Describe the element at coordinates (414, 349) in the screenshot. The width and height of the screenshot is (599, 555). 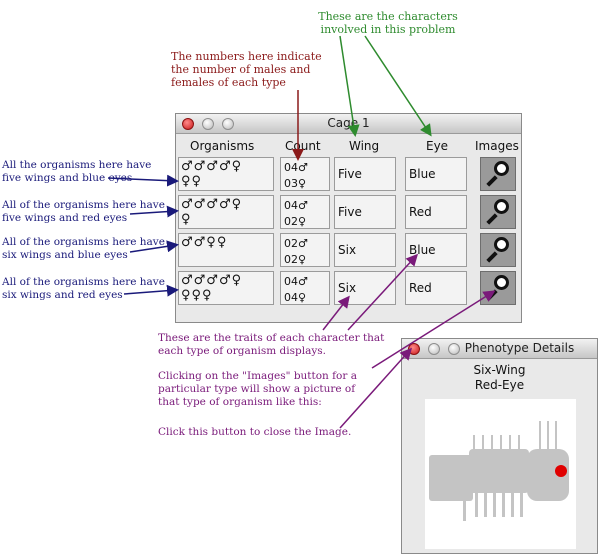
I see `phenotype-close-button` at that location.